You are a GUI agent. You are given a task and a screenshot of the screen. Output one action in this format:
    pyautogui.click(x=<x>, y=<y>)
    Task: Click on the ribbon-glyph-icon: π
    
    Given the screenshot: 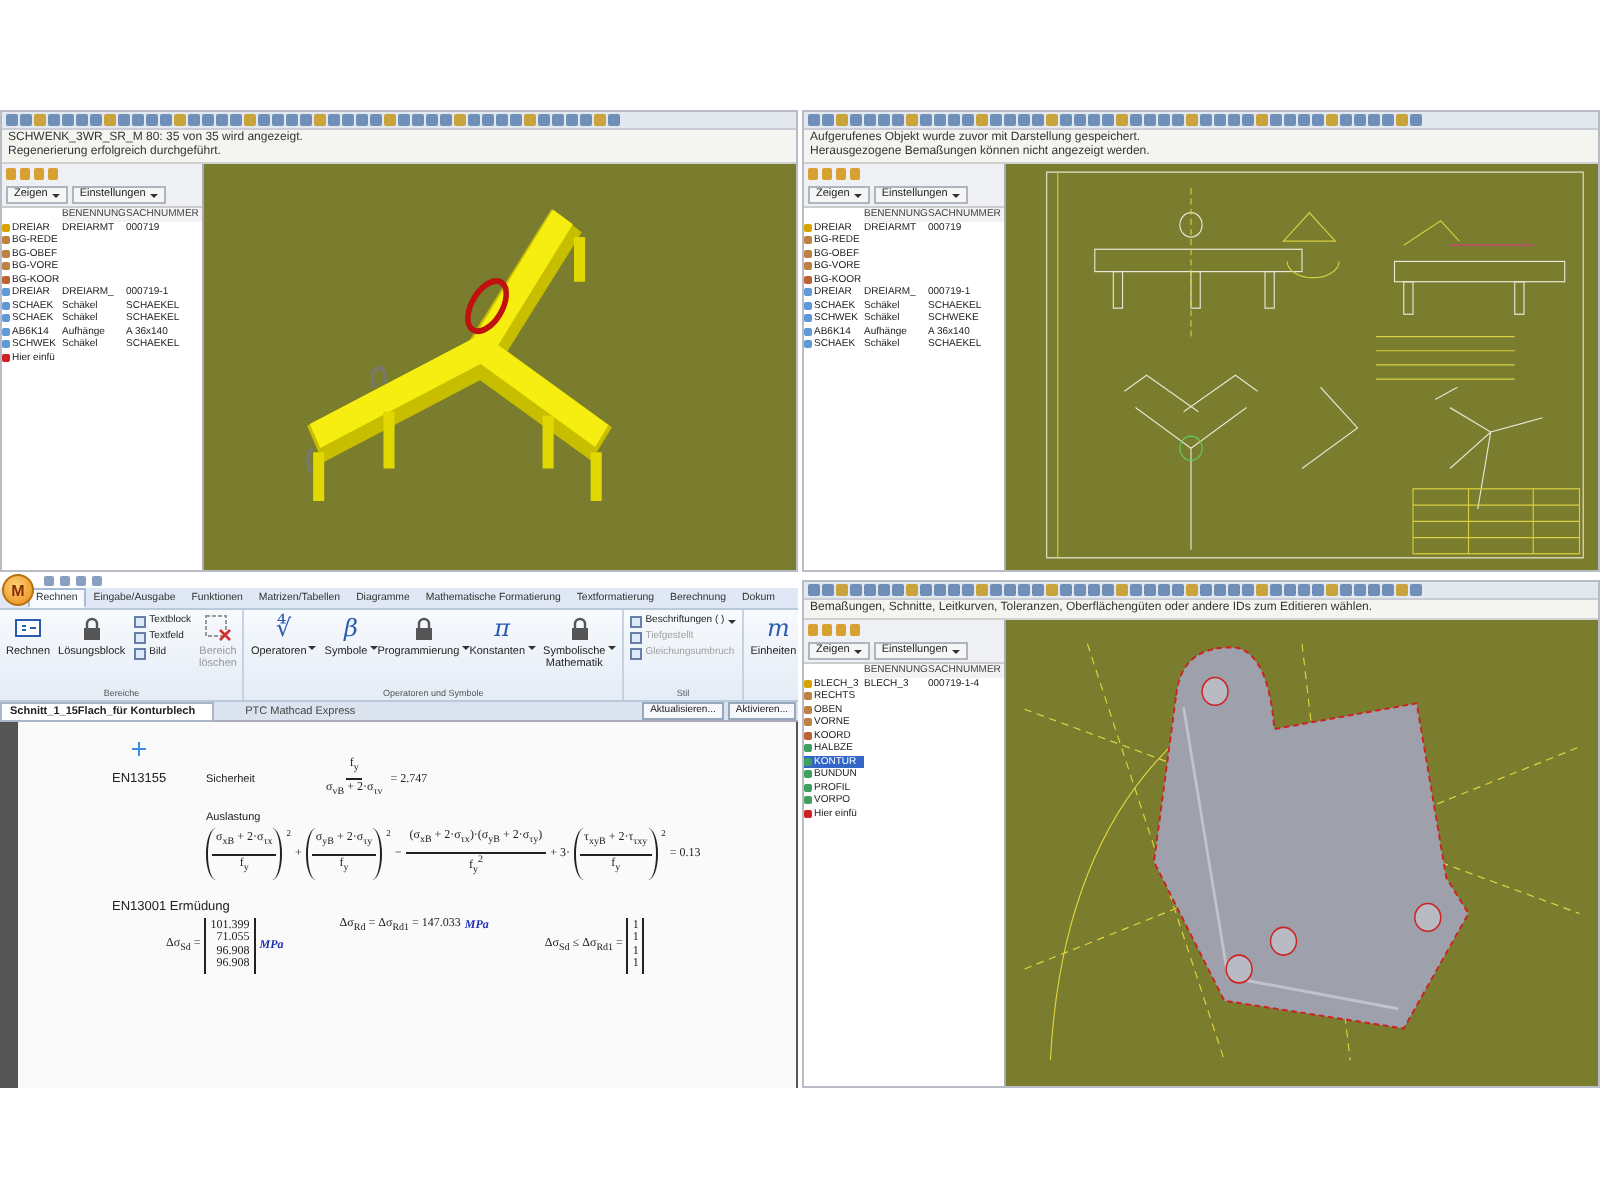 What is the action you would take?
    pyautogui.click(x=502, y=628)
    